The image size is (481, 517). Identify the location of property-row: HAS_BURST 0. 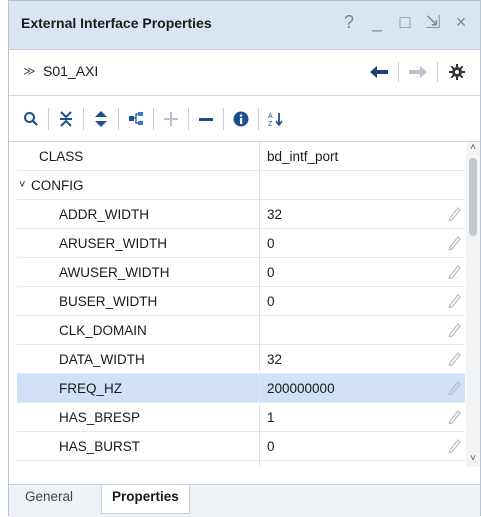
(241, 446).